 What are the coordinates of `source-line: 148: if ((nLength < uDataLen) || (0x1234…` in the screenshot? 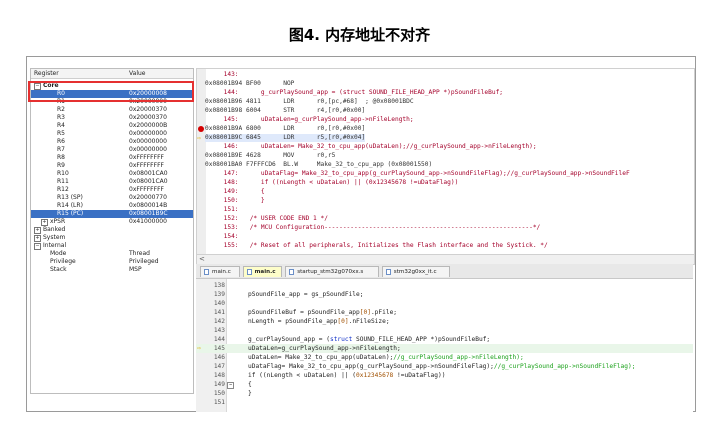 It's located at (332, 183).